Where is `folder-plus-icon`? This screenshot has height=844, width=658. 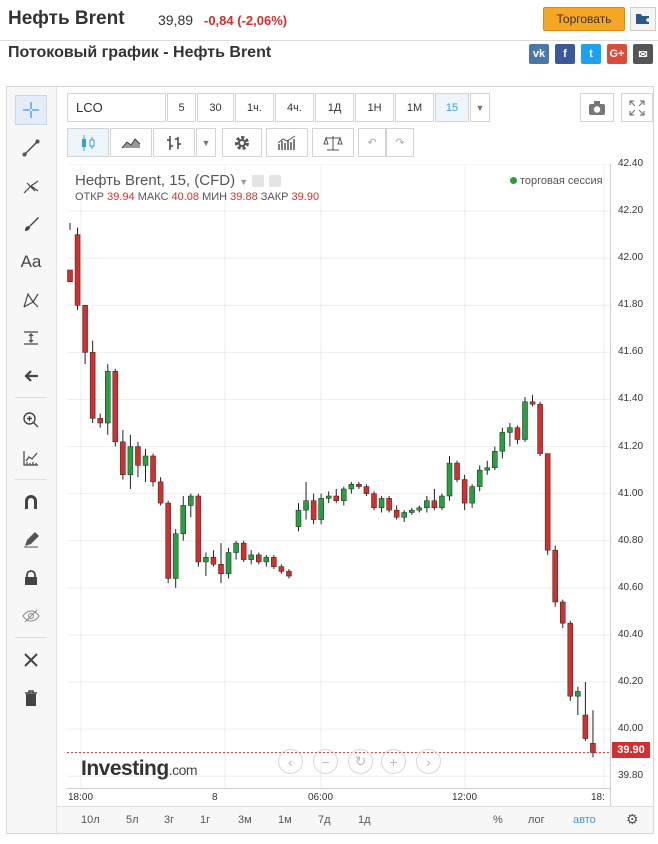 folder-plus-icon is located at coordinates (643, 19).